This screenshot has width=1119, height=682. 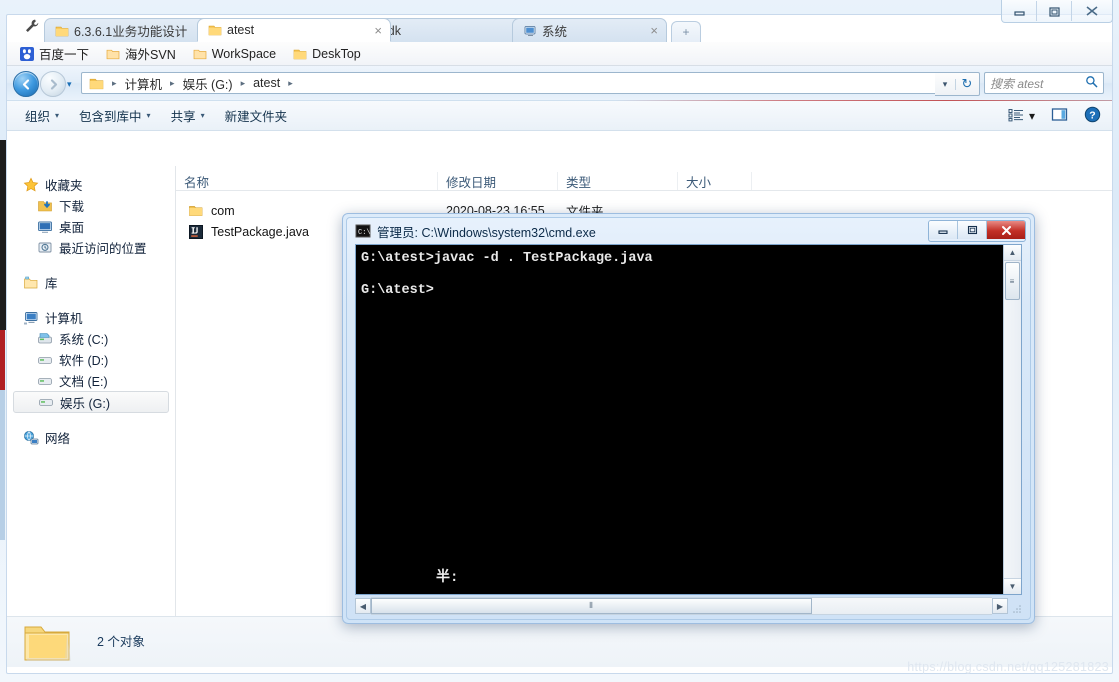 I want to click on view-options-button: ▾, so click(x=1021, y=116).